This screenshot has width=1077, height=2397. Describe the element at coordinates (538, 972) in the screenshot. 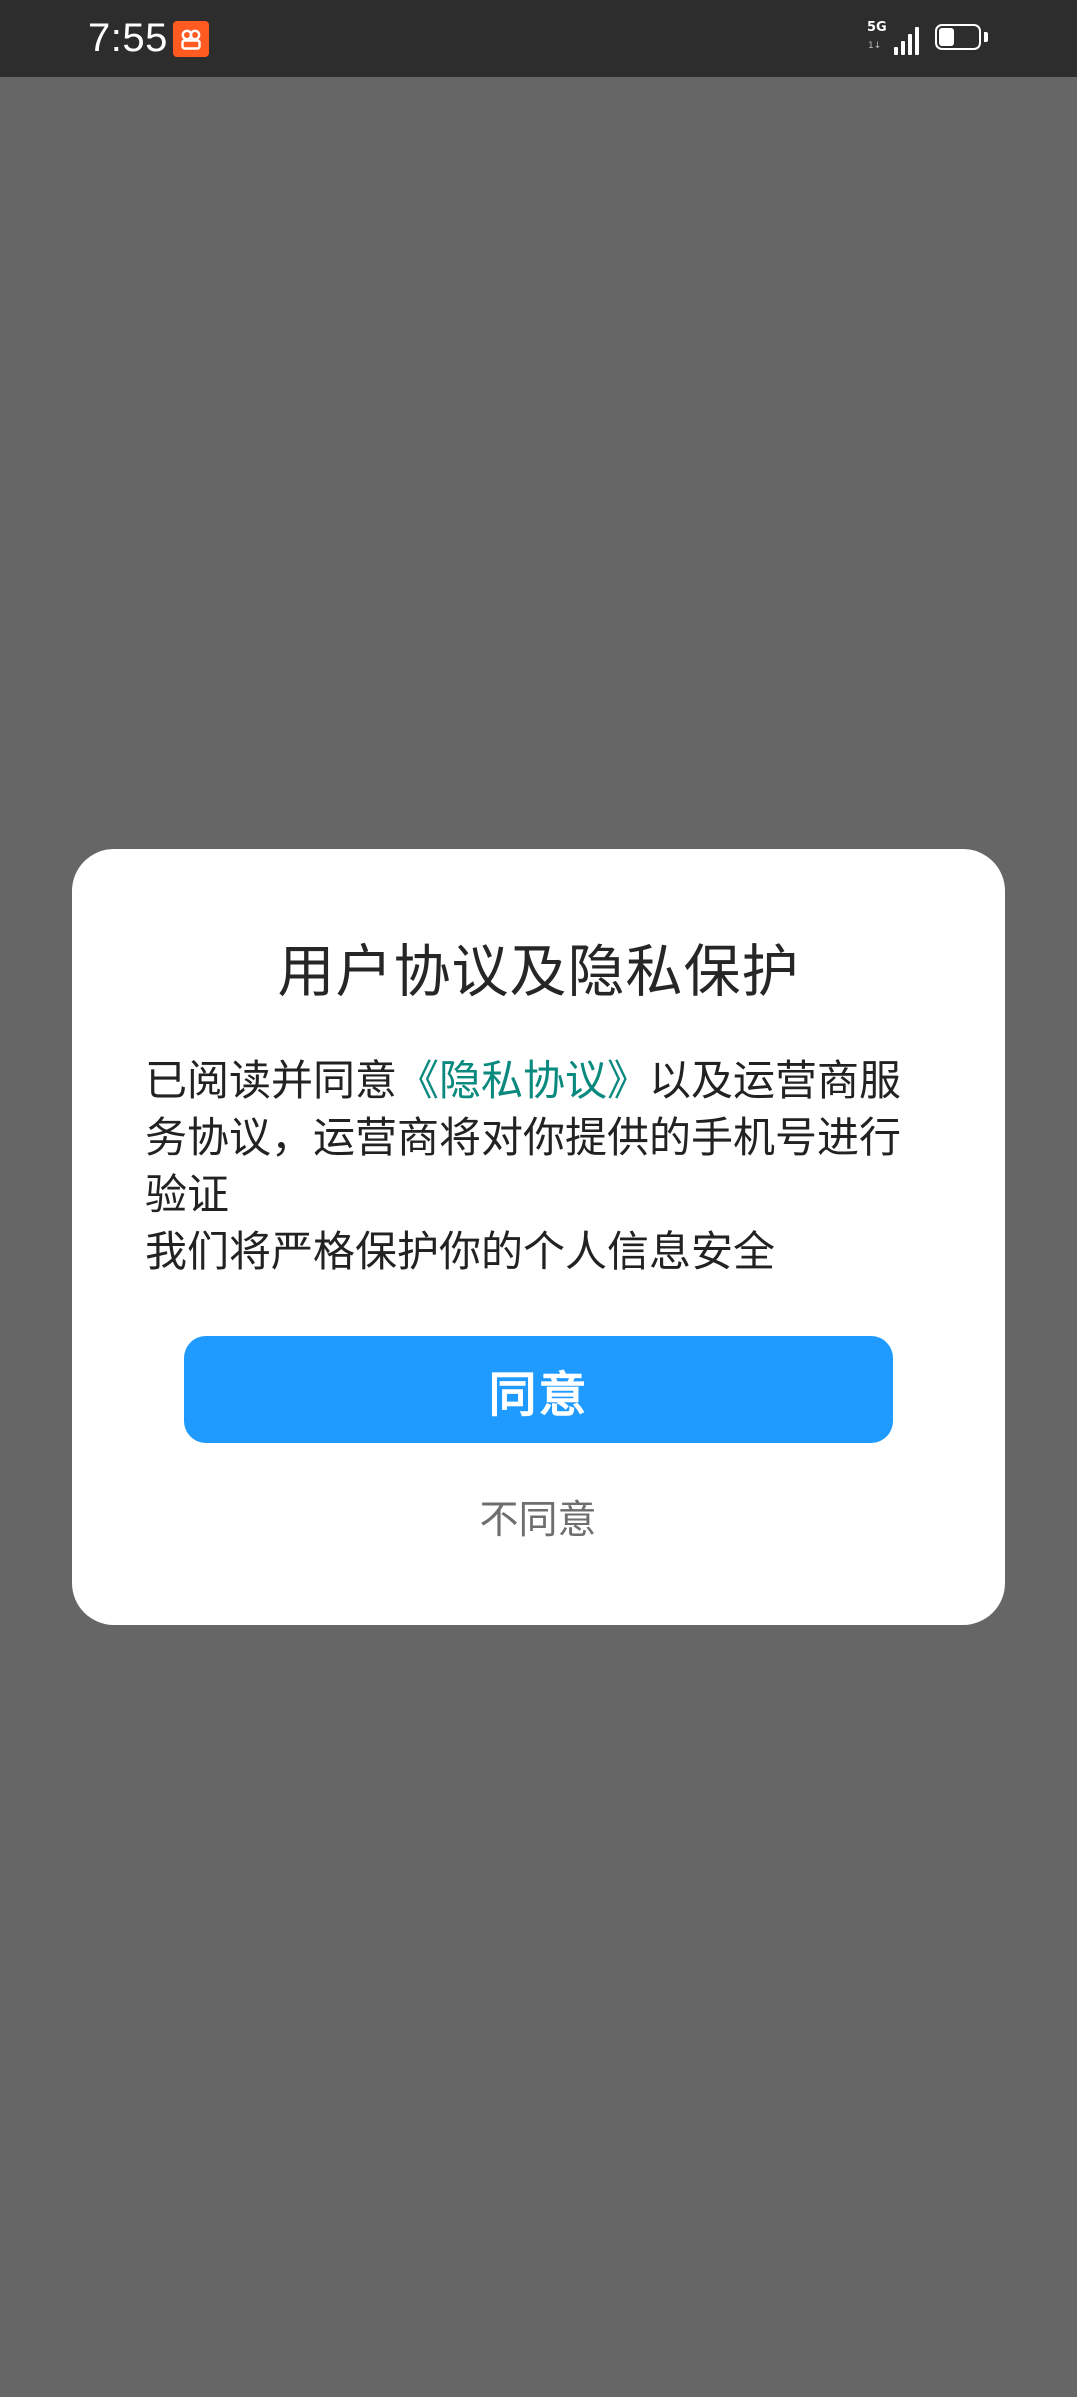

I see `dialog-title: 用户协议及隐私保护` at that location.